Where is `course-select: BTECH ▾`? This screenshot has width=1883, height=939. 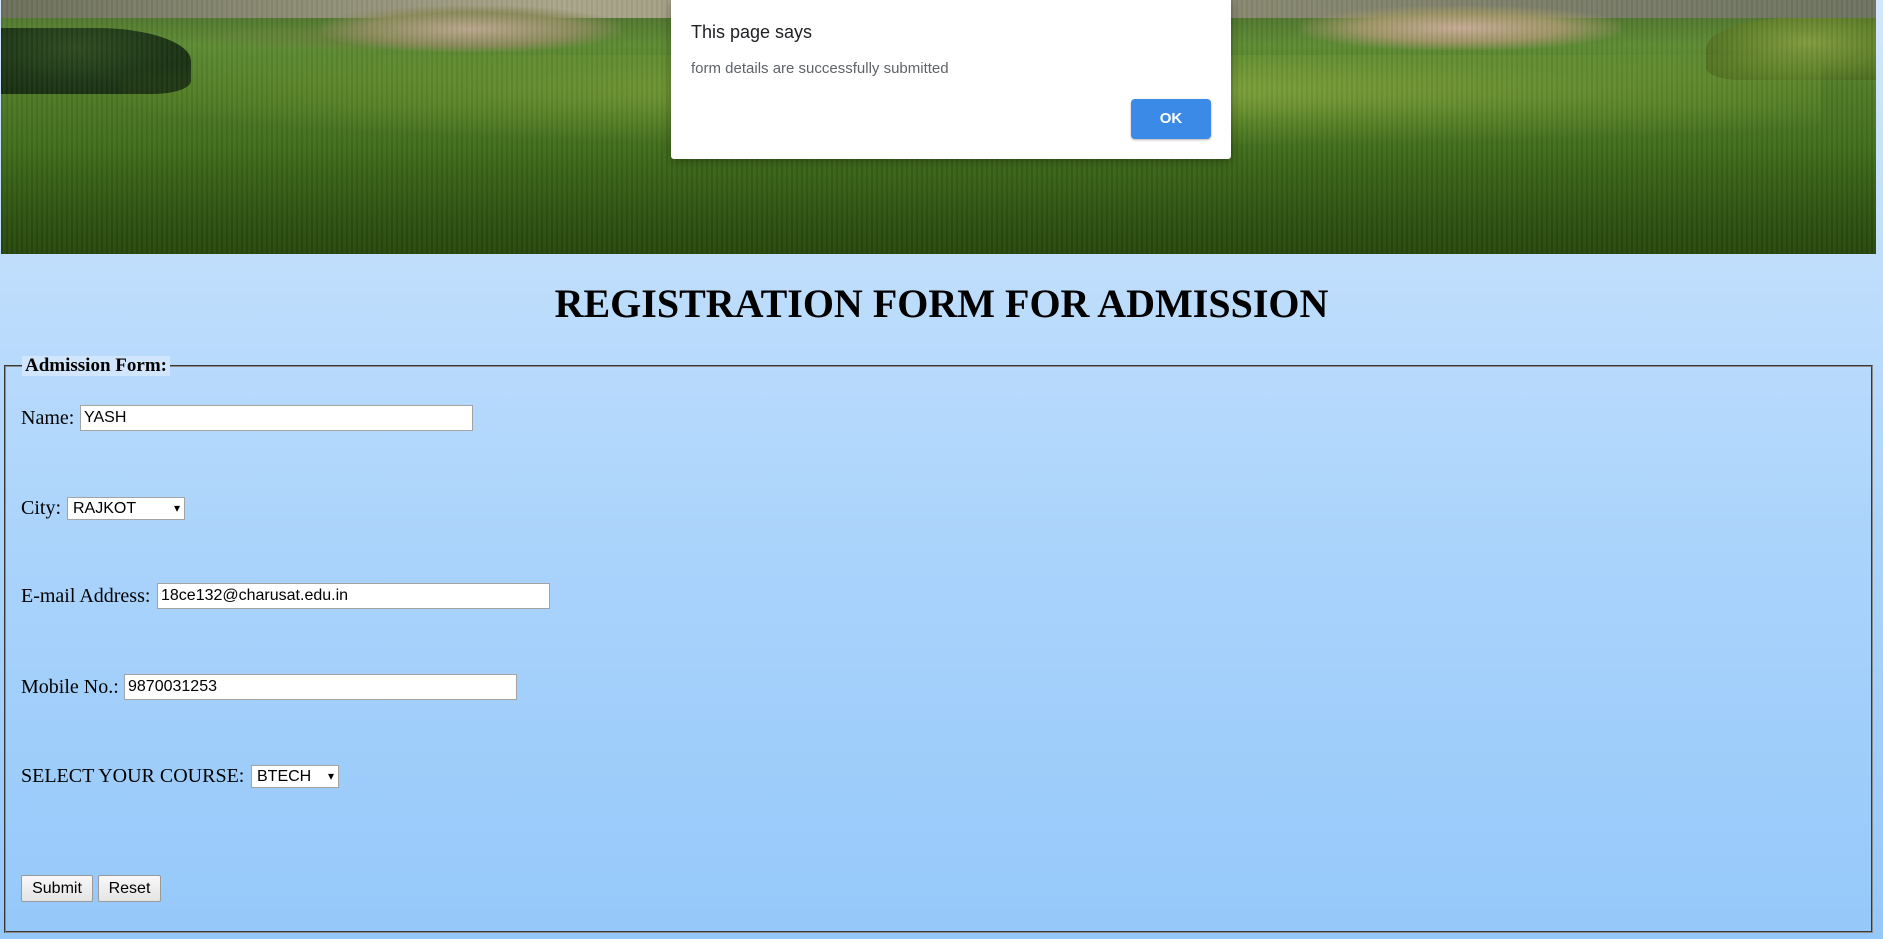
course-select: BTECH ▾ is located at coordinates (295, 776).